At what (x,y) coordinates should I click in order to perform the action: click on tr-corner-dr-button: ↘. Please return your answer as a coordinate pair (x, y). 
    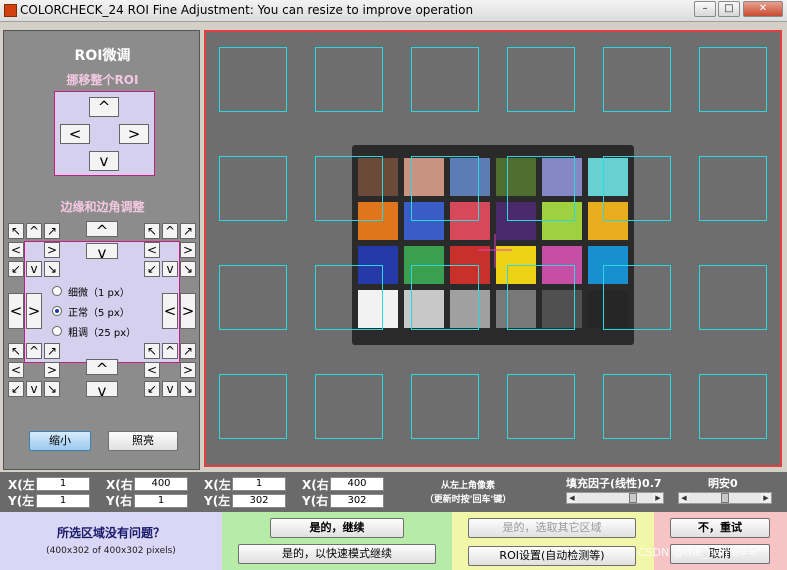
    Looking at the image, I should click on (188, 269).